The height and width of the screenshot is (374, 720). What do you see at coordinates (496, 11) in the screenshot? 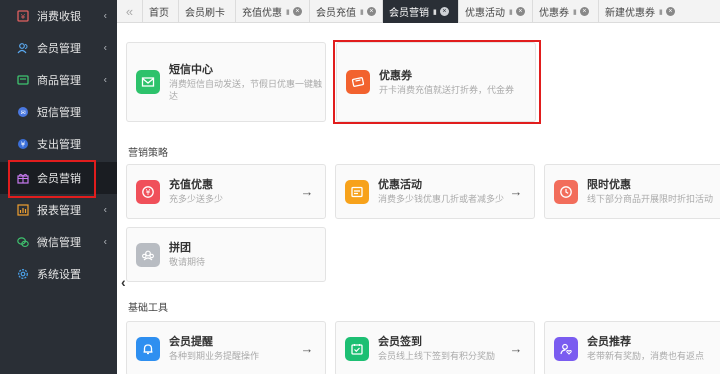
I see `tab-promotions: 优惠活动 ▮ ×` at bounding box center [496, 11].